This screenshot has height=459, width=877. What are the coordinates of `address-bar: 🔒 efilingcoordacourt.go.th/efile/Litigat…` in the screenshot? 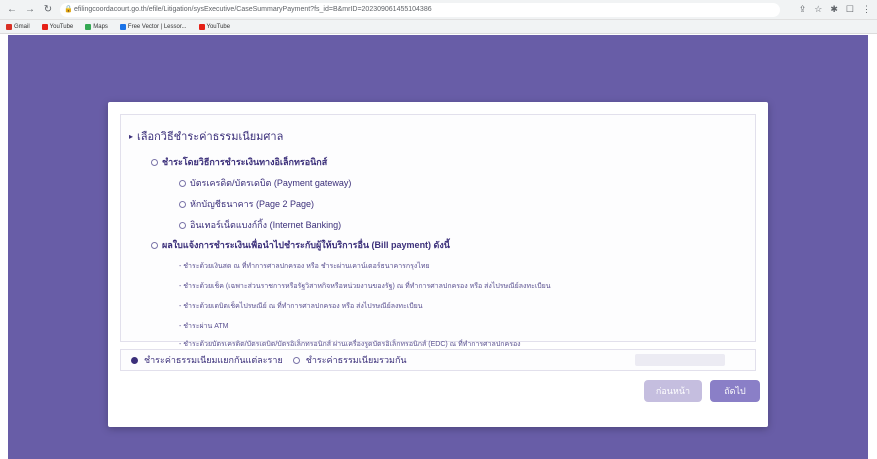 It's located at (420, 9).